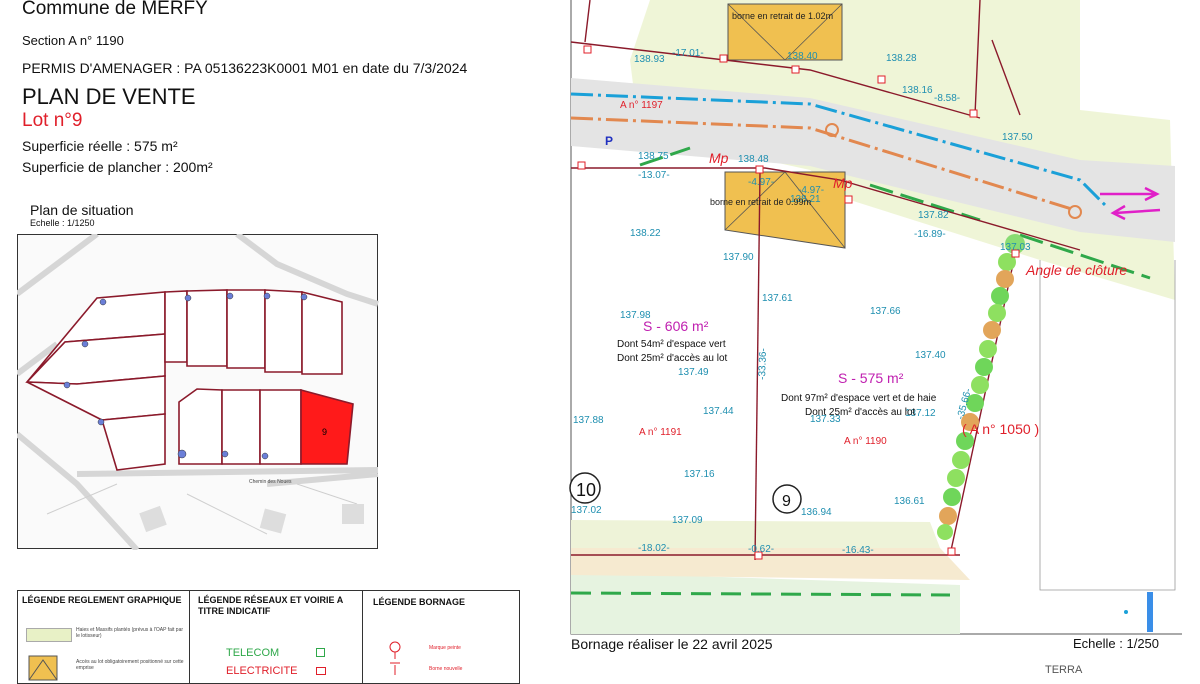 The width and height of the screenshot is (1200, 684). What do you see at coordinates (586, 490) in the screenshot?
I see `lot10-number: 10` at bounding box center [586, 490].